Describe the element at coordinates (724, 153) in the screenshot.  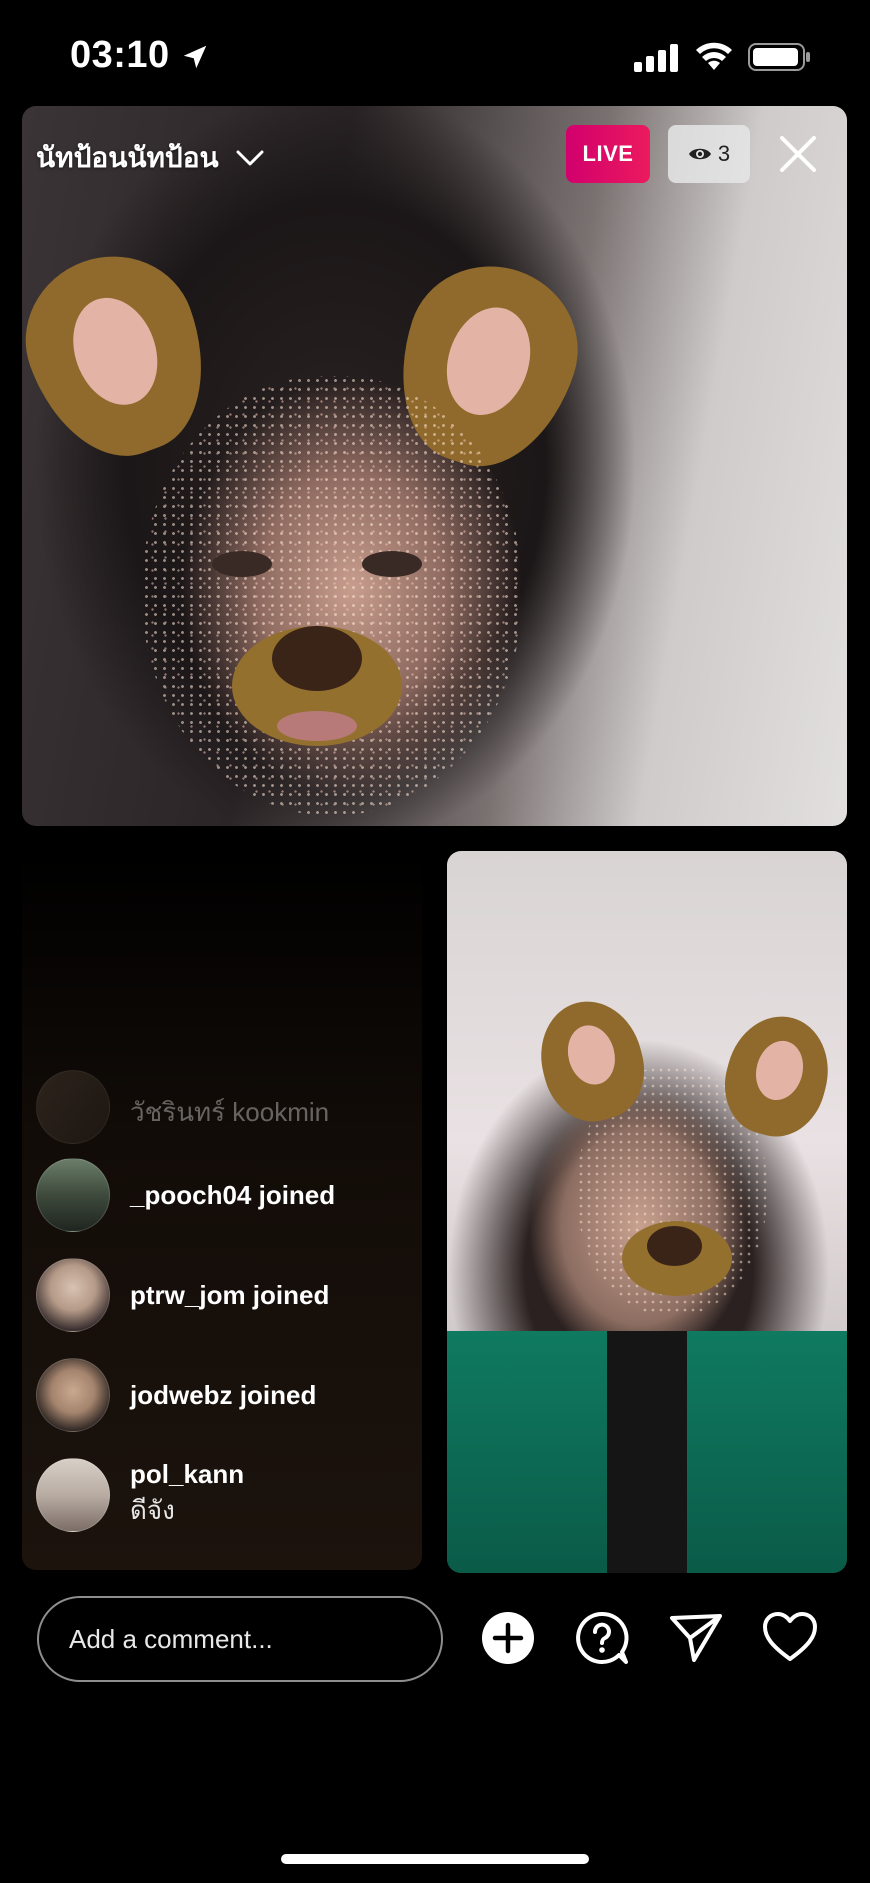
I see `viewer-count: 3` at that location.